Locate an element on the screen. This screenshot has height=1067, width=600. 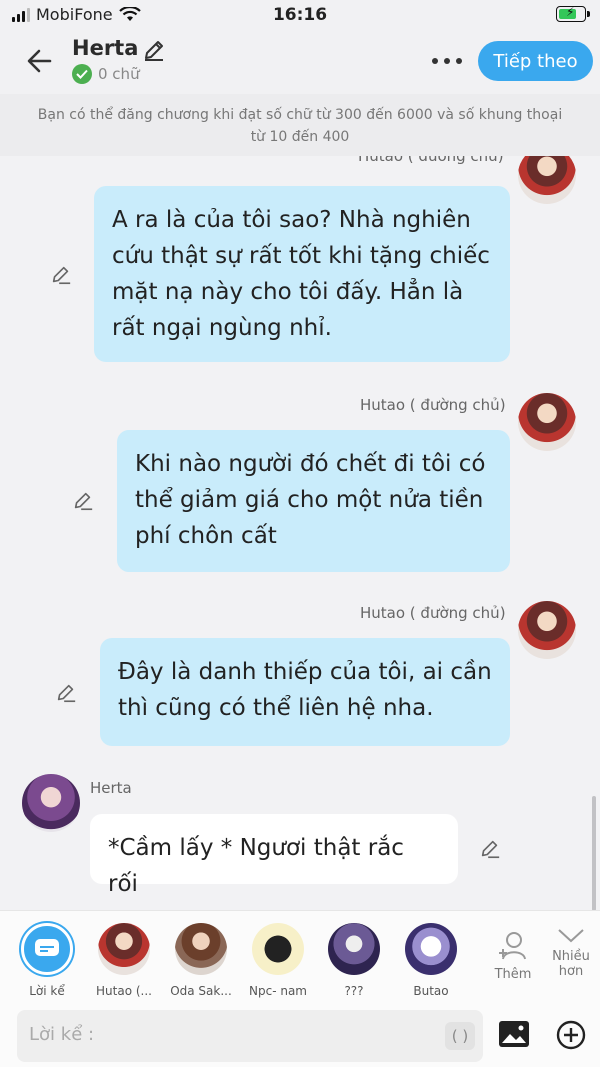
add-character-button: Thêm is located at coordinates (513, 955).